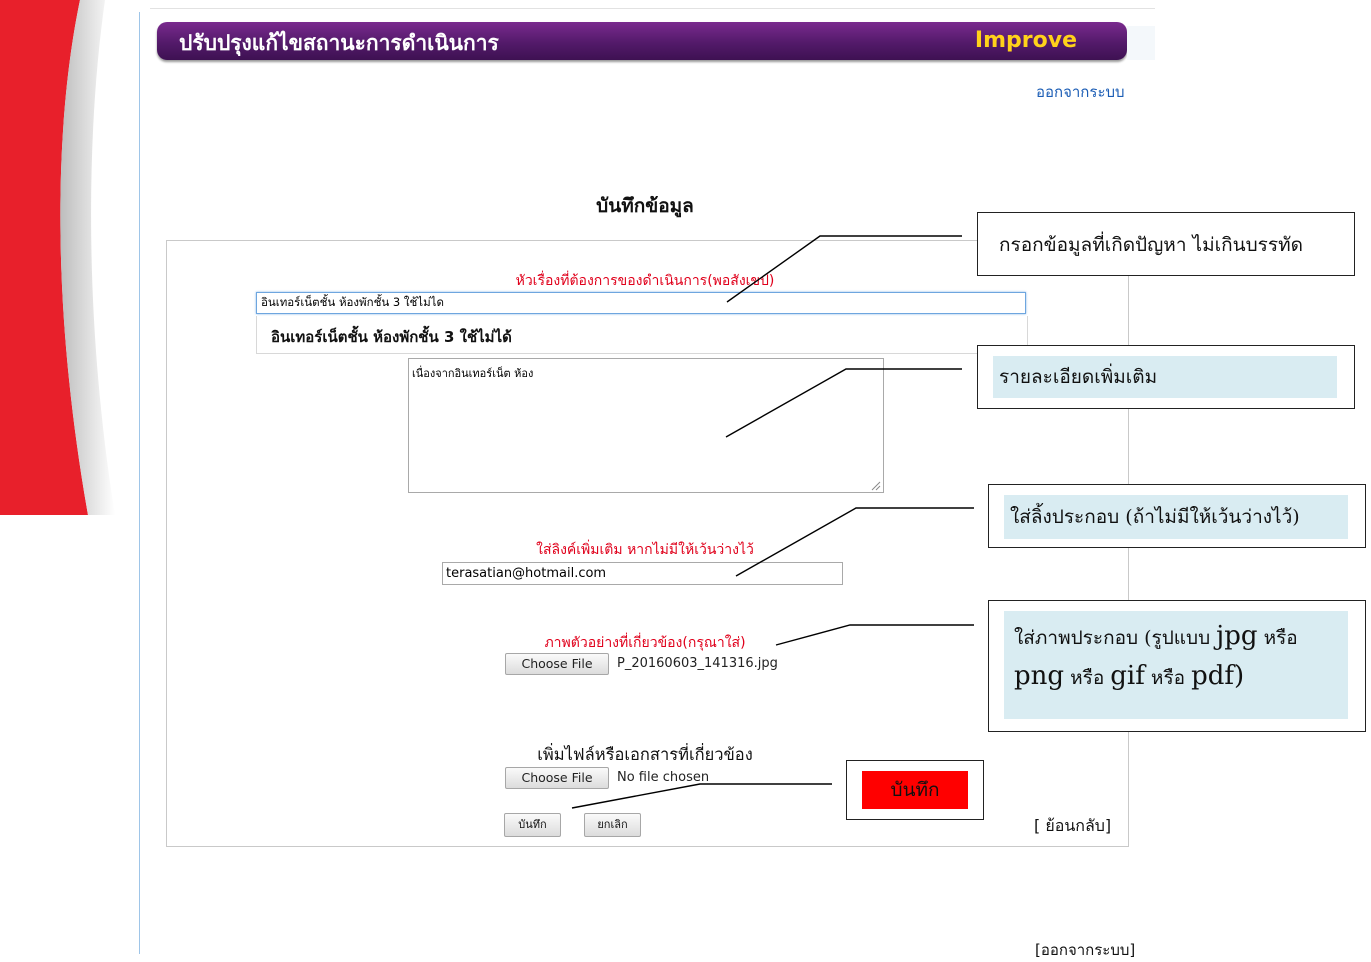  I want to click on suggestion-text: อินเทอร์เน็ตชั้น ห้องพักชั้น 3 ใช้ไม่ได้, so click(391, 337).